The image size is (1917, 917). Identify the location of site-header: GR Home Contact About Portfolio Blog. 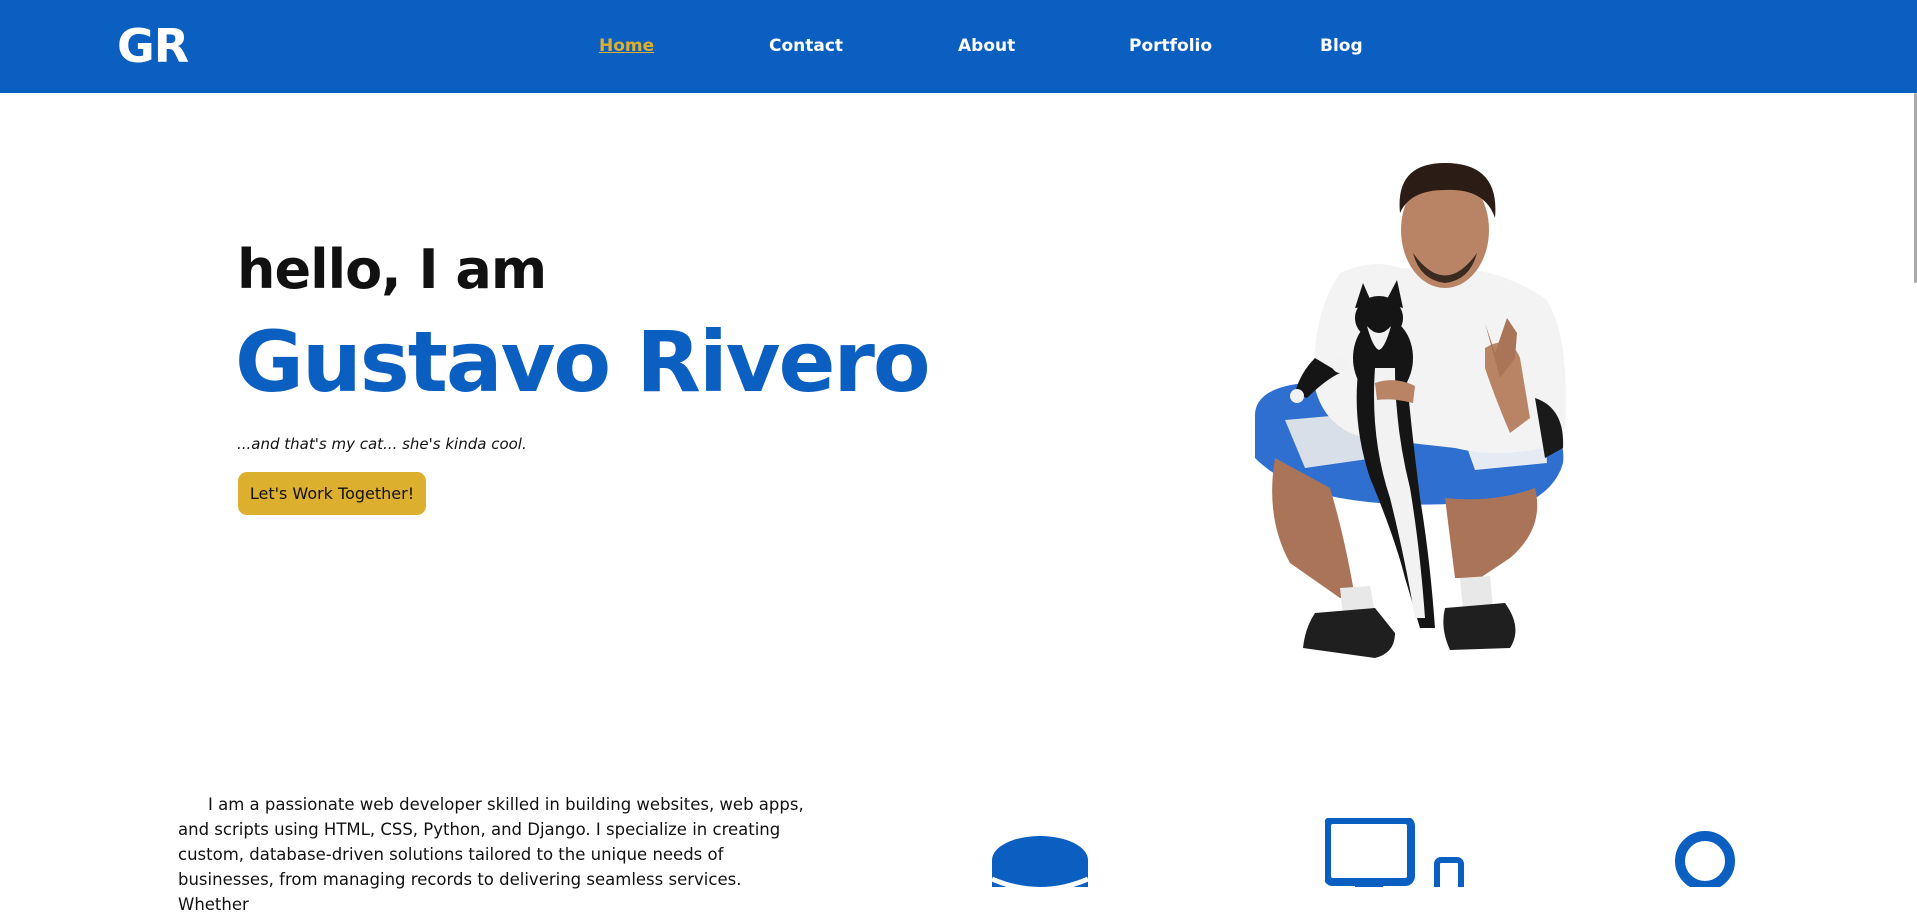
(958, 46).